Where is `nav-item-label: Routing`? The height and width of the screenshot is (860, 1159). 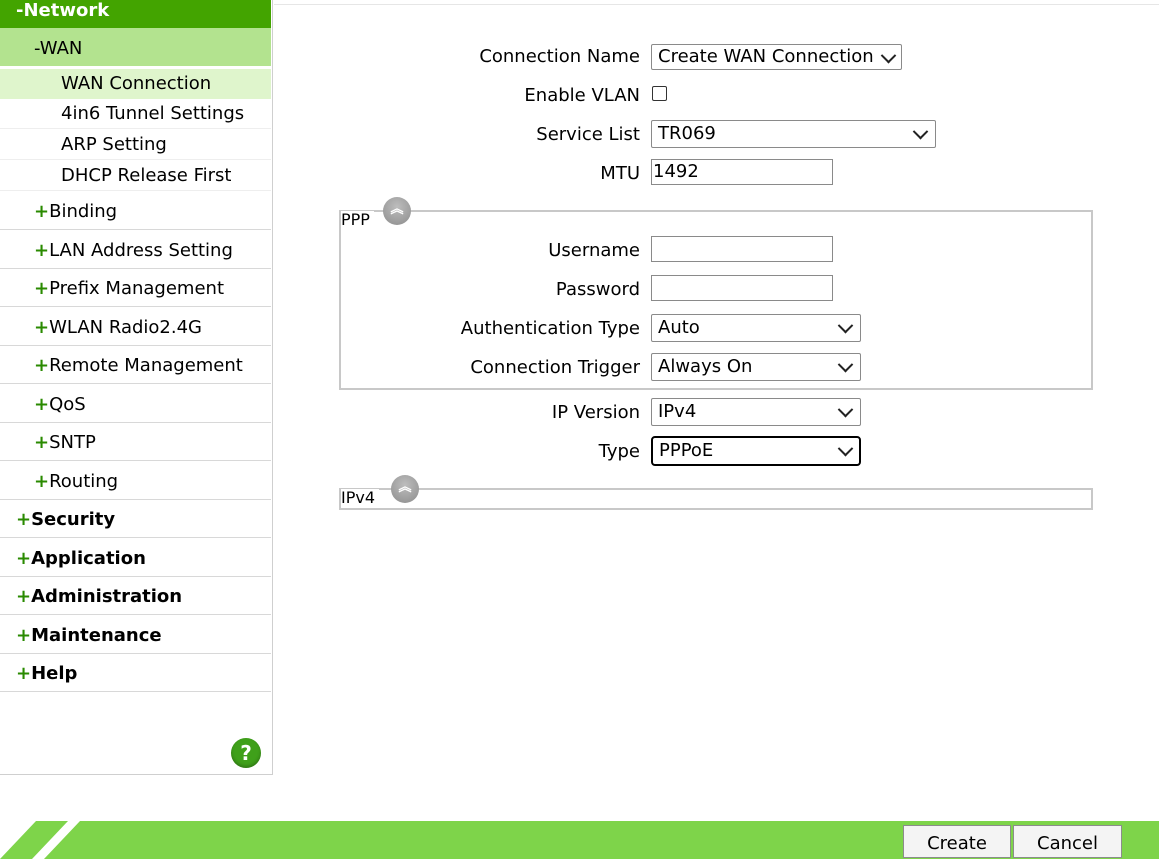
nav-item-label: Routing is located at coordinates (84, 481).